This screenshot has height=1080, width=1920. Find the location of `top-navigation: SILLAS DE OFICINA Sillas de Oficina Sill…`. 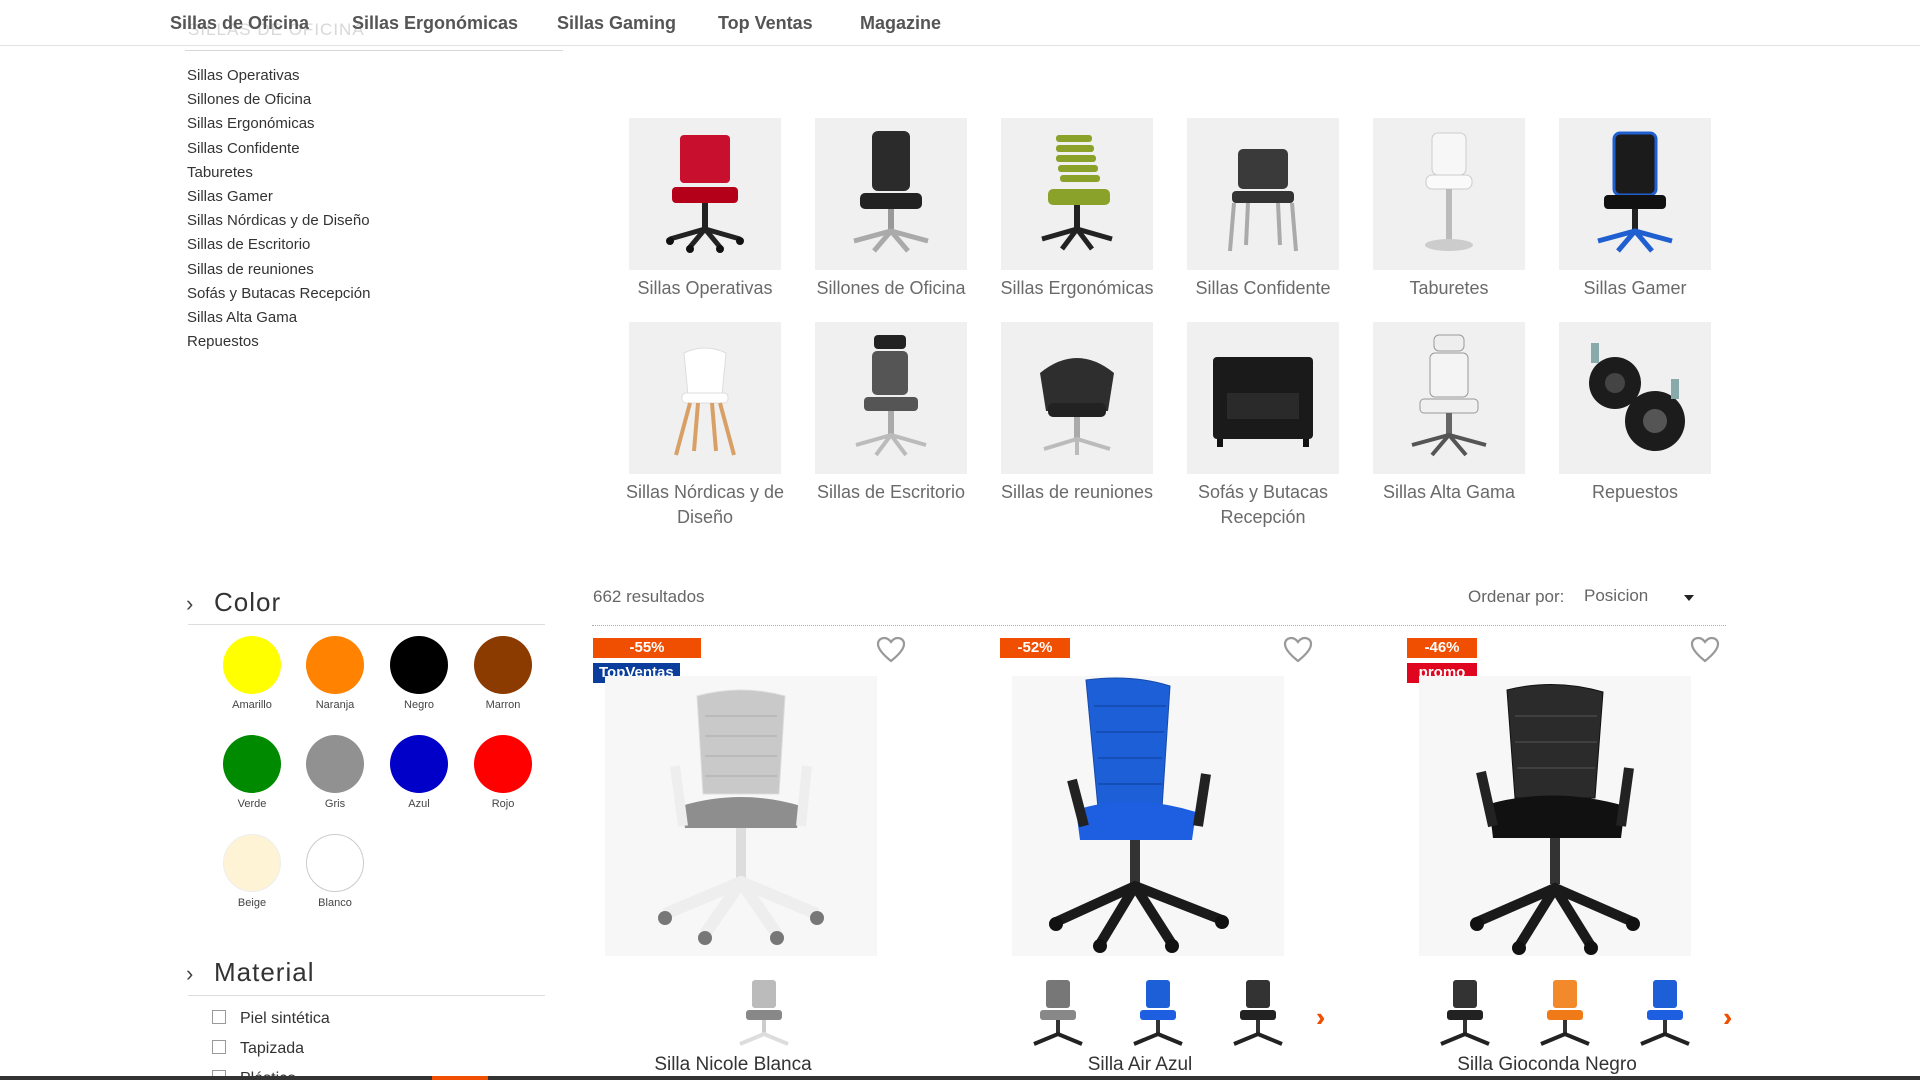

top-navigation: SILLAS DE OFICINA Sillas de Oficina Sill… is located at coordinates (960, 23).